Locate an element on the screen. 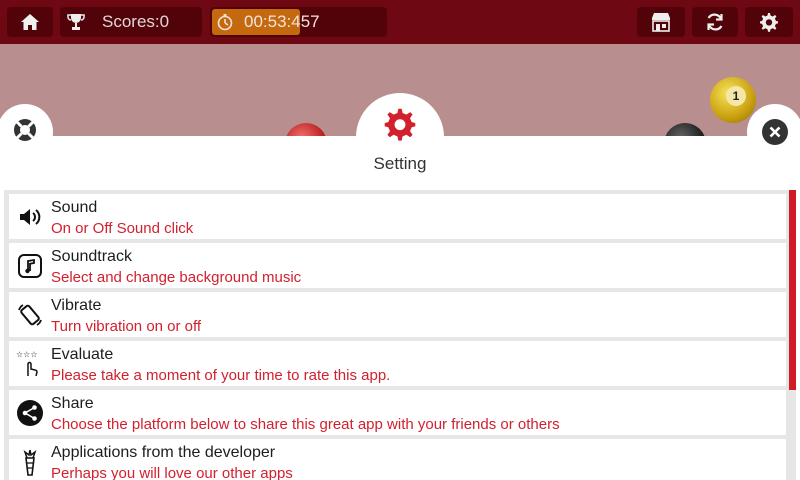 The height and width of the screenshot is (480, 800). speaker-icon is located at coordinates (30, 217).